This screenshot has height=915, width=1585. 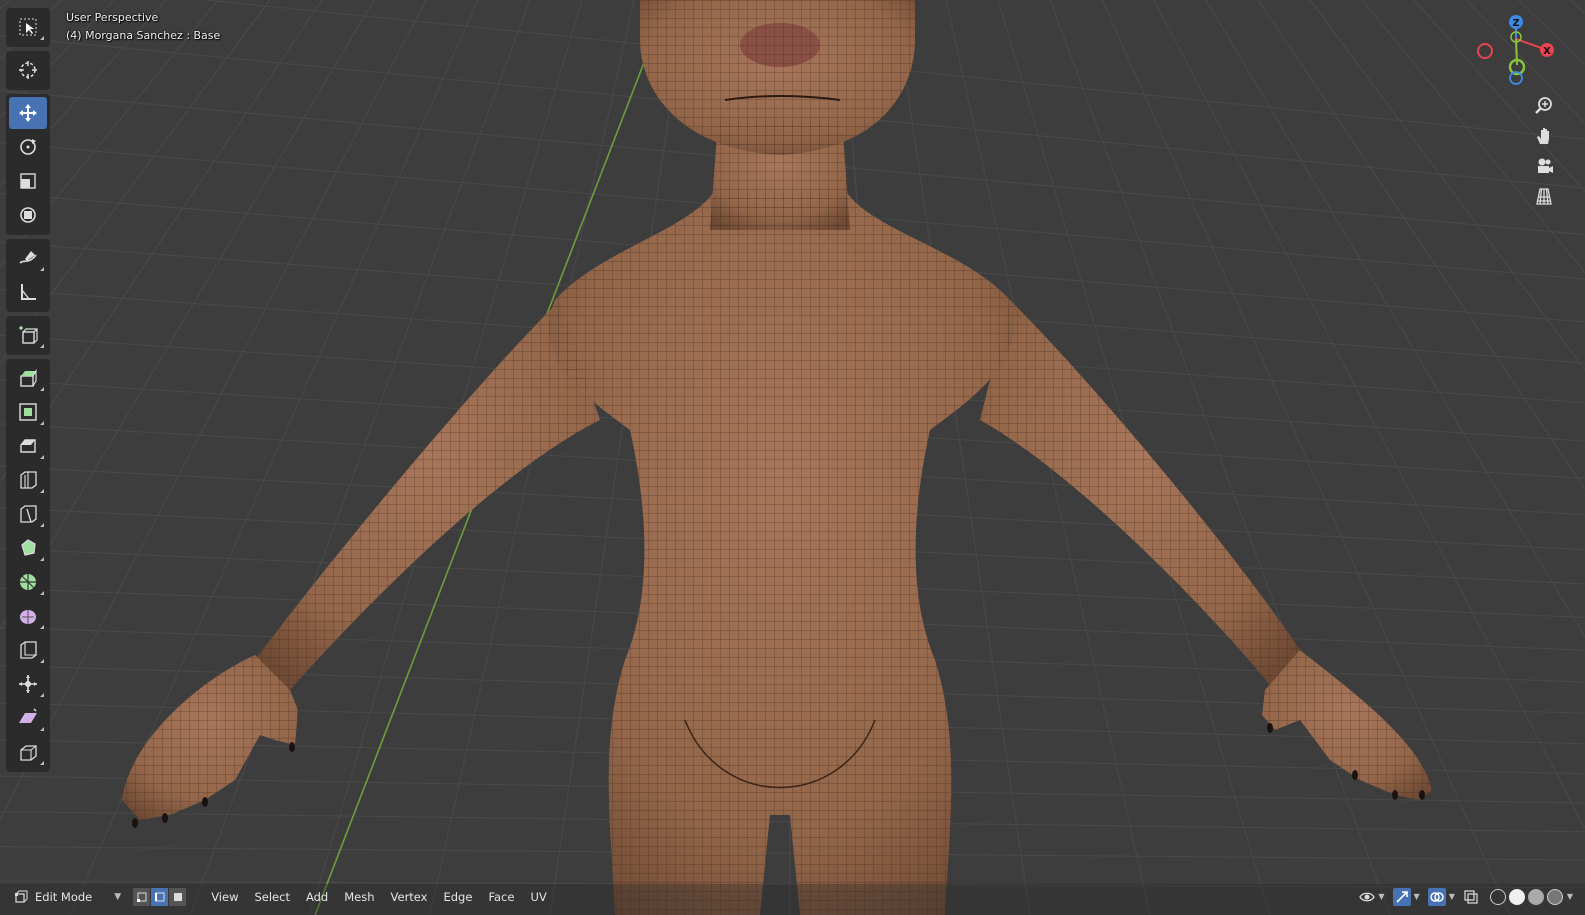 What do you see at coordinates (224, 897) in the screenshot?
I see `menu-view: View` at bounding box center [224, 897].